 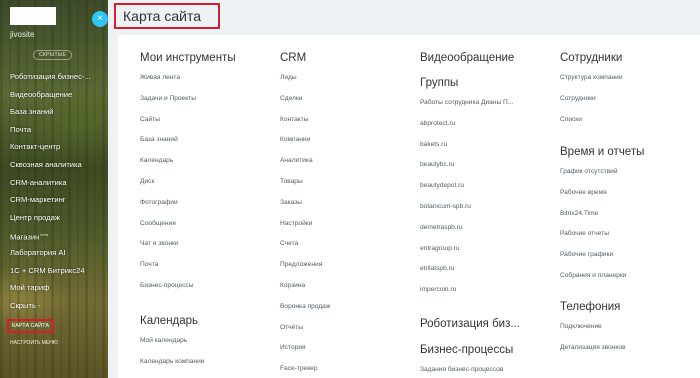 I want to click on sidebar-item: 1С + CRM Битрикс24, so click(x=54, y=271).